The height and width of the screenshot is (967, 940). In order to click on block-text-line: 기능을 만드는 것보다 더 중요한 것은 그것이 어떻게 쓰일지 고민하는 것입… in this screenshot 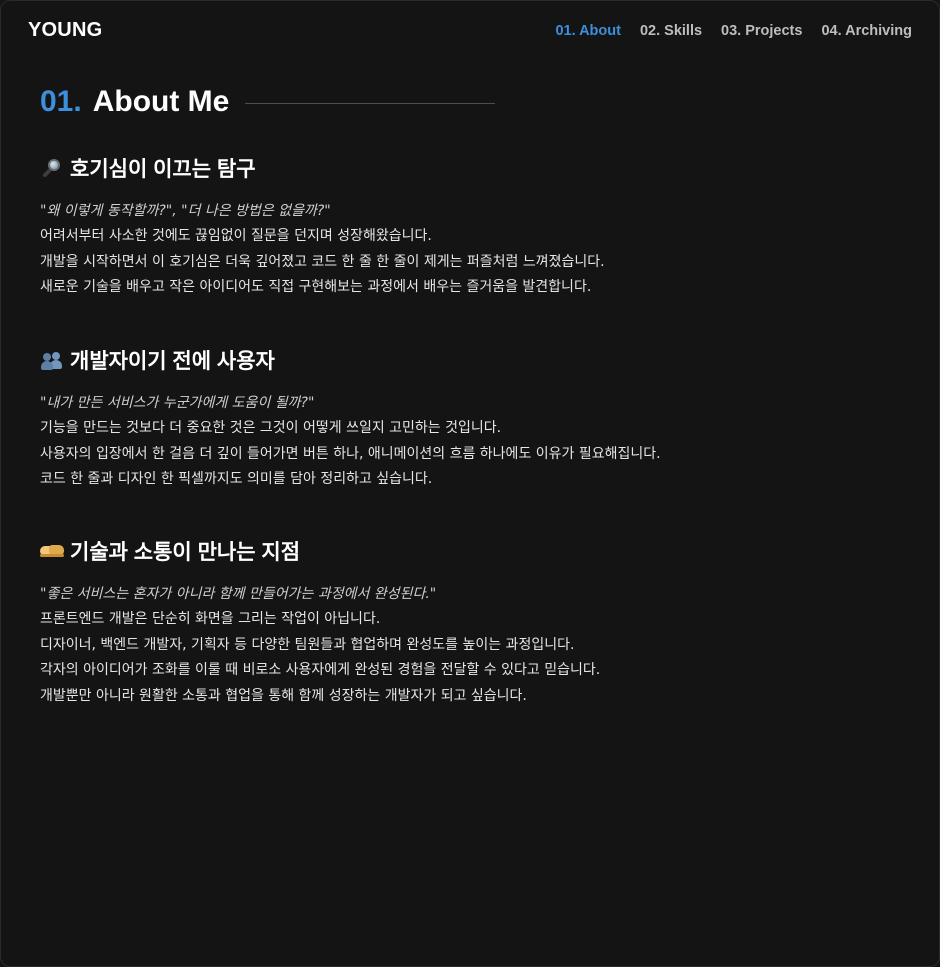, I will do `click(271, 428)`.